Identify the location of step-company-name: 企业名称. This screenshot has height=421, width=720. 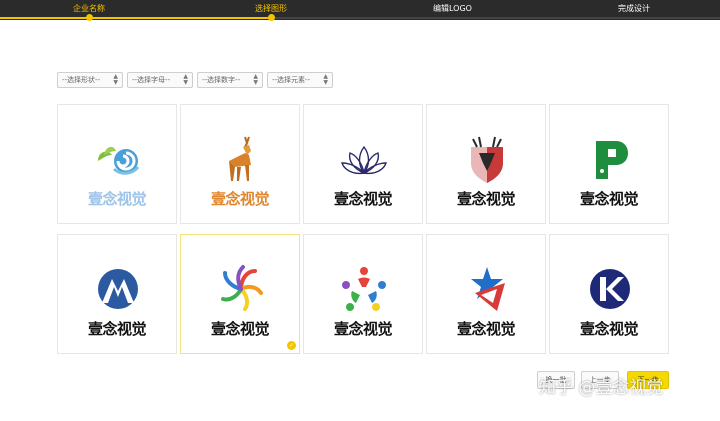
(89, 9).